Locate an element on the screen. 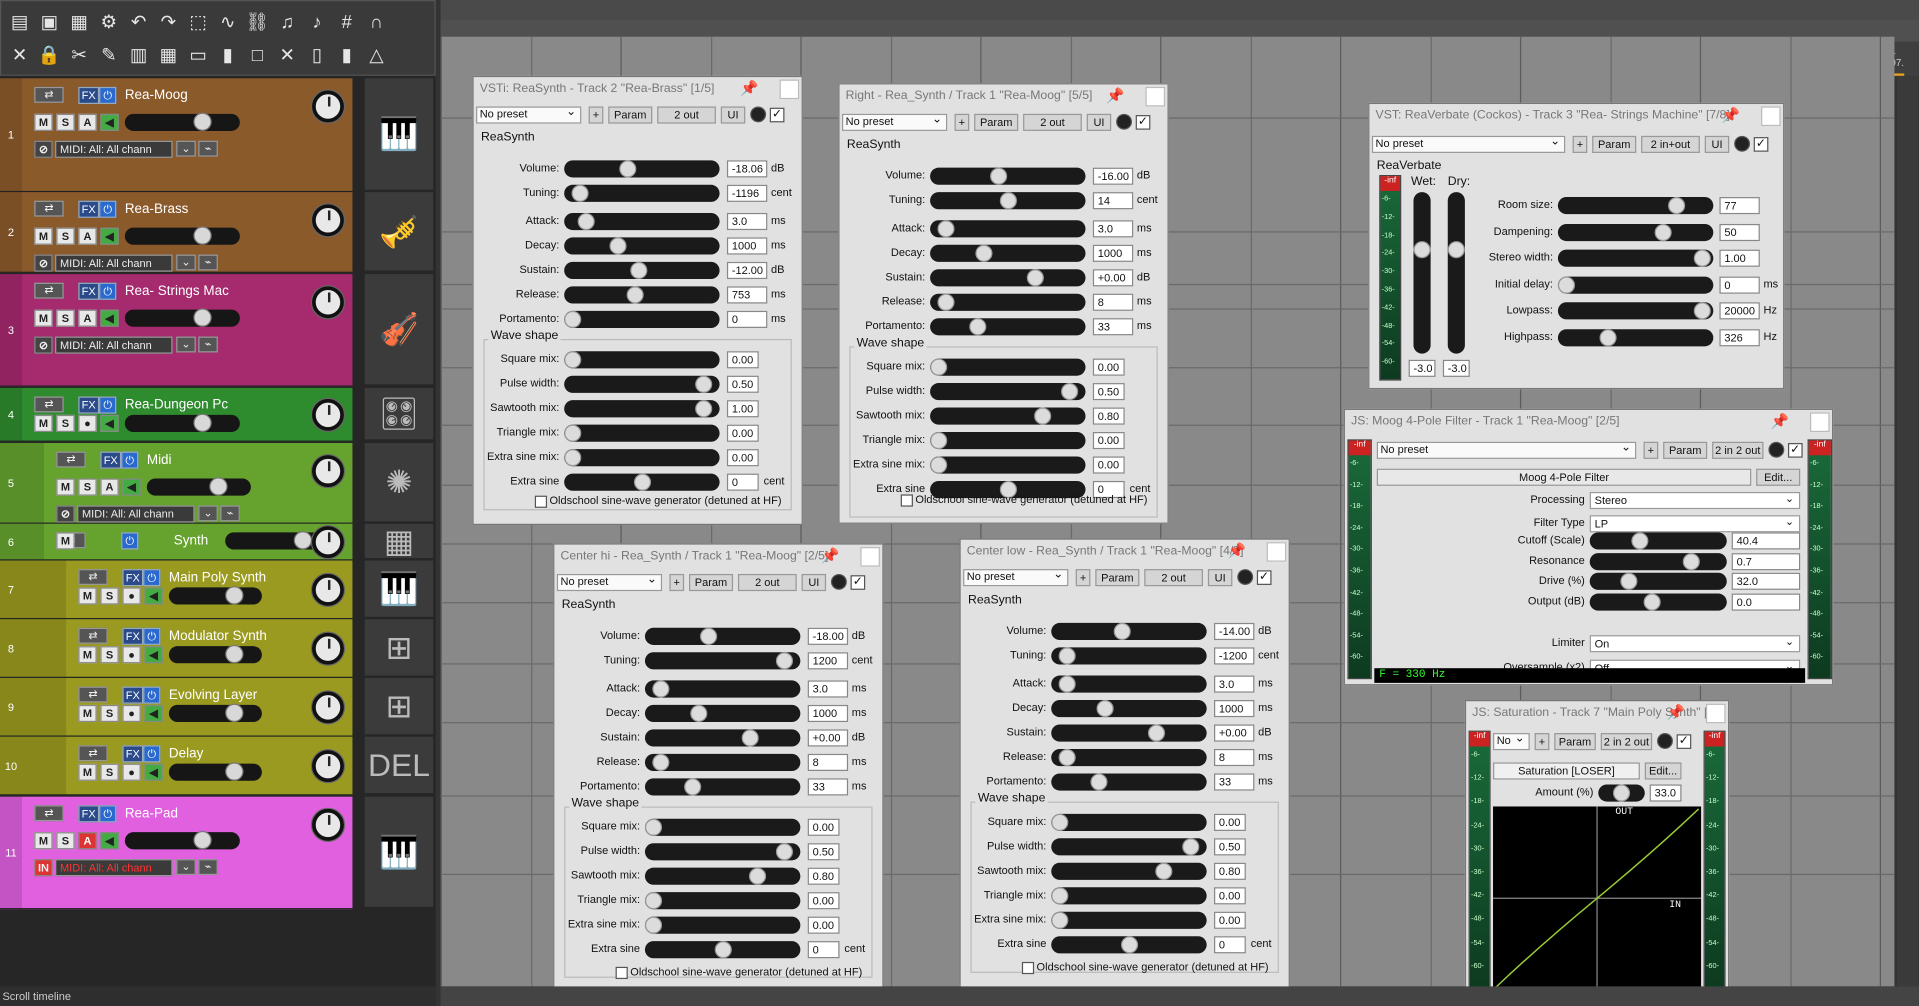 This screenshot has height=1006, width=1919. media-icon: ▮ is located at coordinates (227, 55).